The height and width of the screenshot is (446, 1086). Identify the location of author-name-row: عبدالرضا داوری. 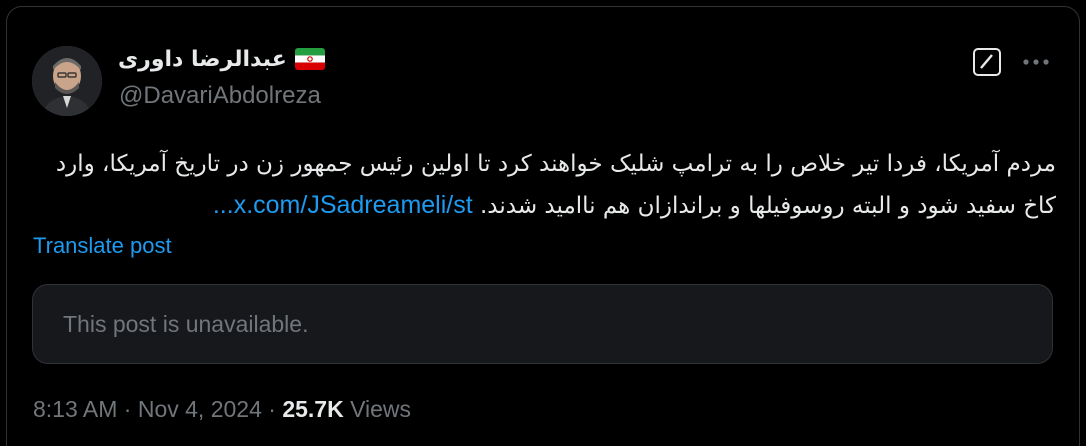
(221, 59).